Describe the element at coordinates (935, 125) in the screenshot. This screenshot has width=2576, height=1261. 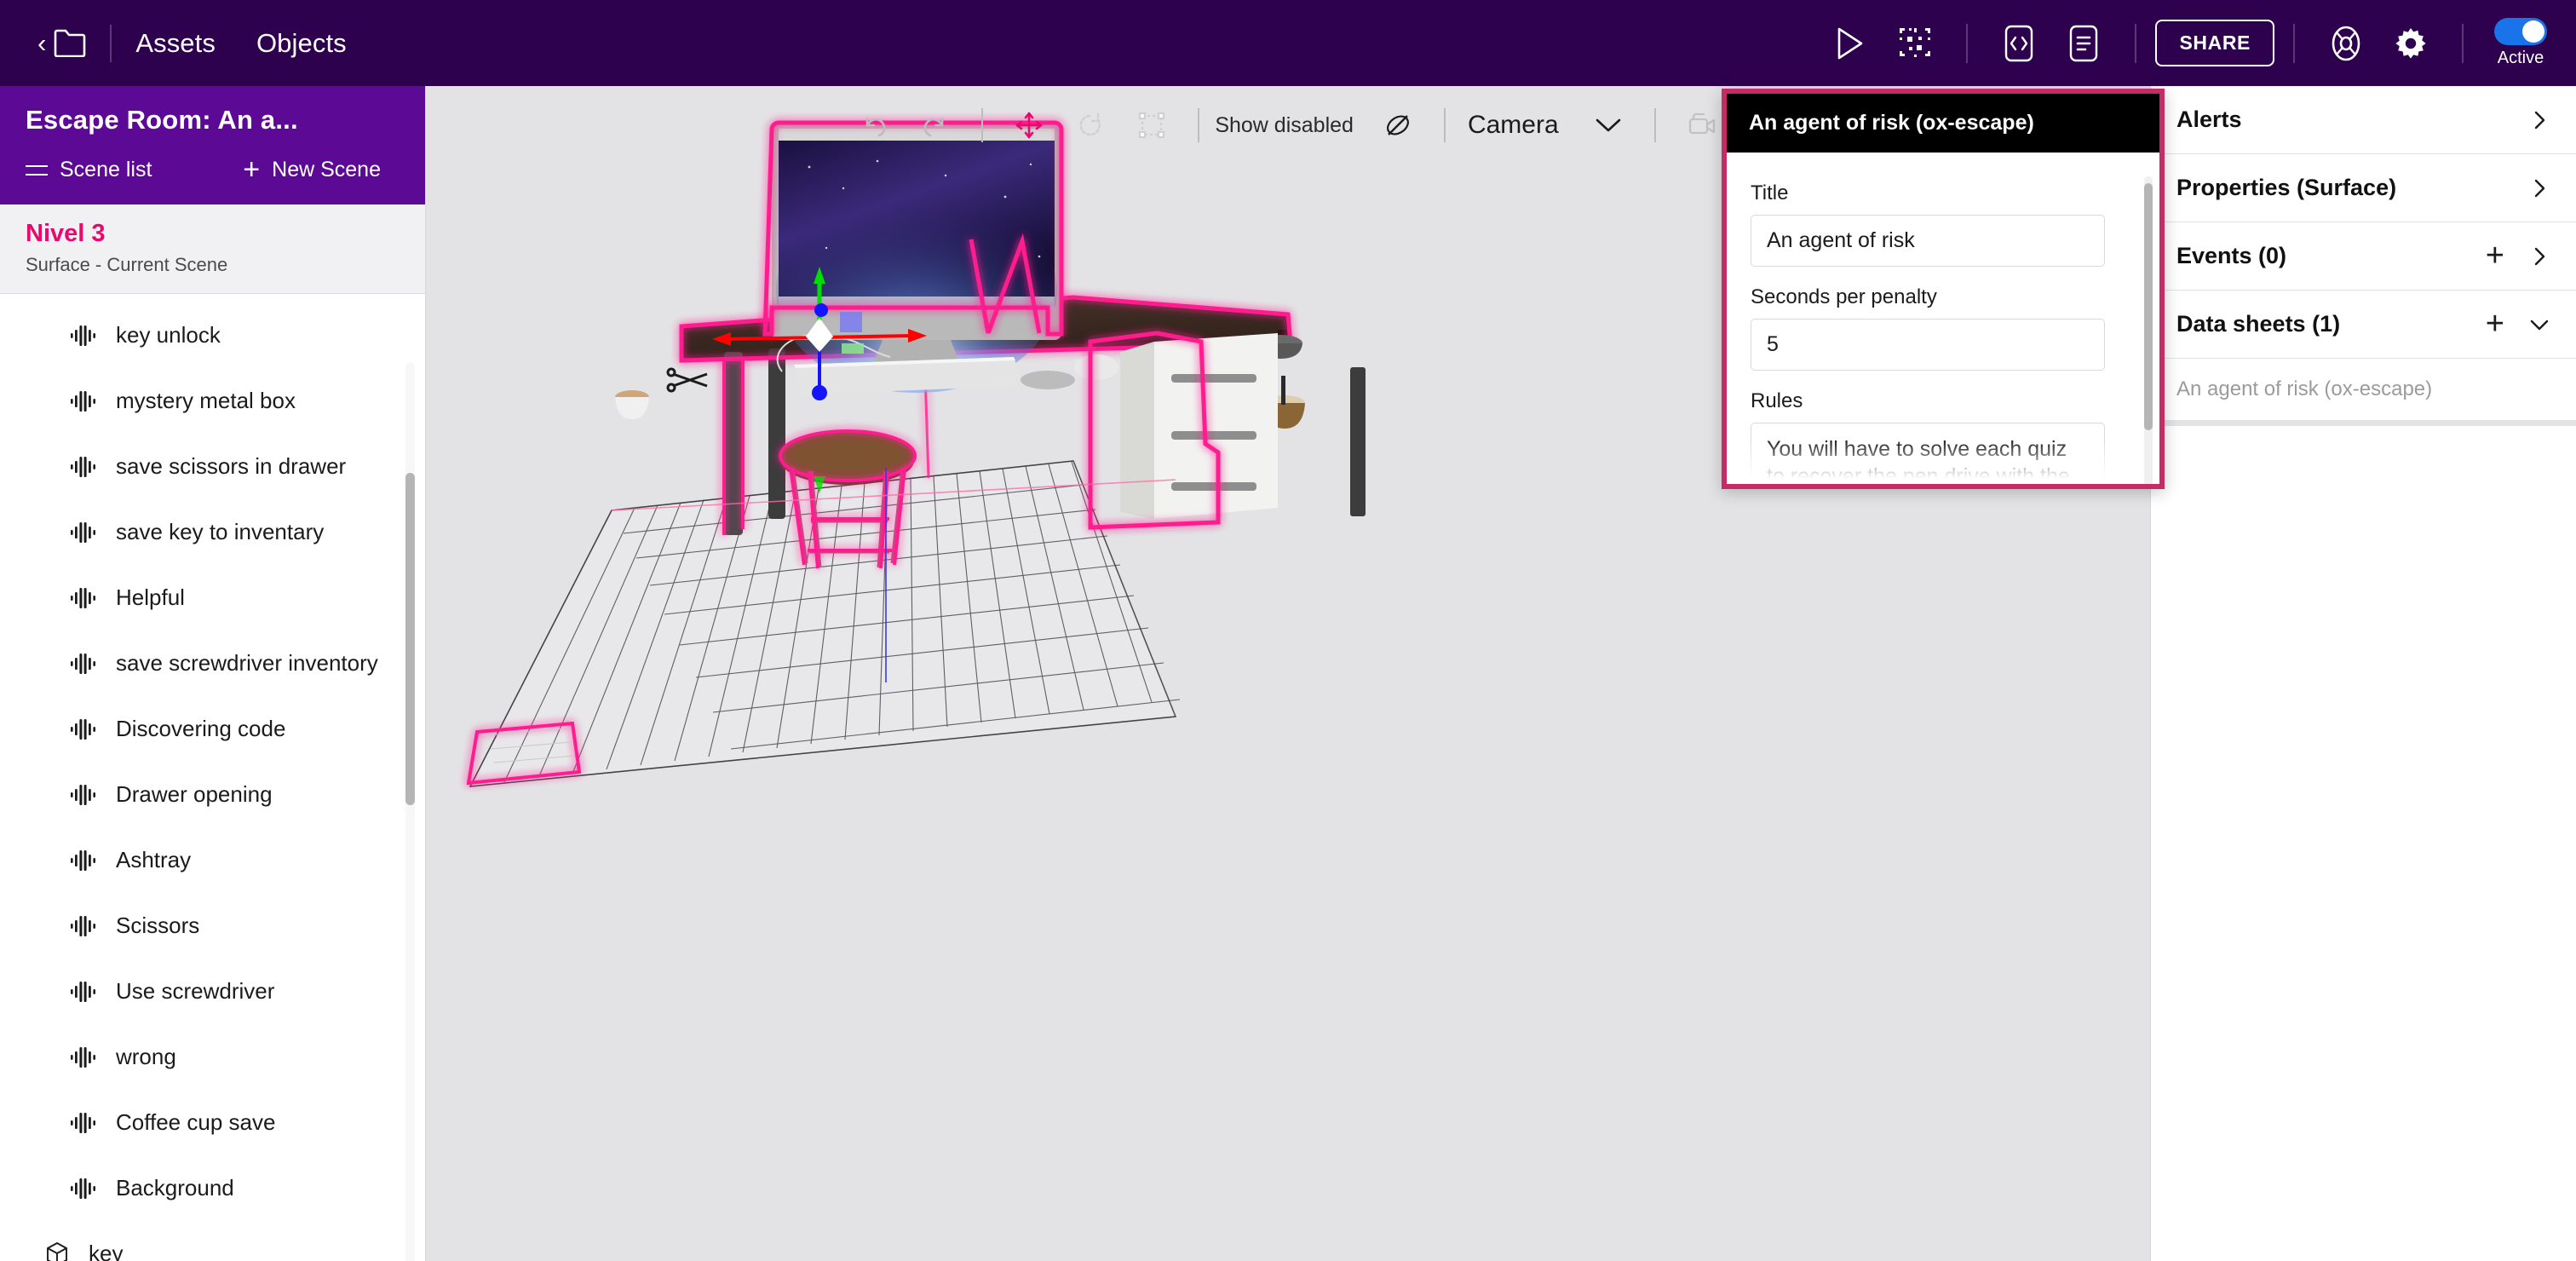
I see `redo-icon` at that location.